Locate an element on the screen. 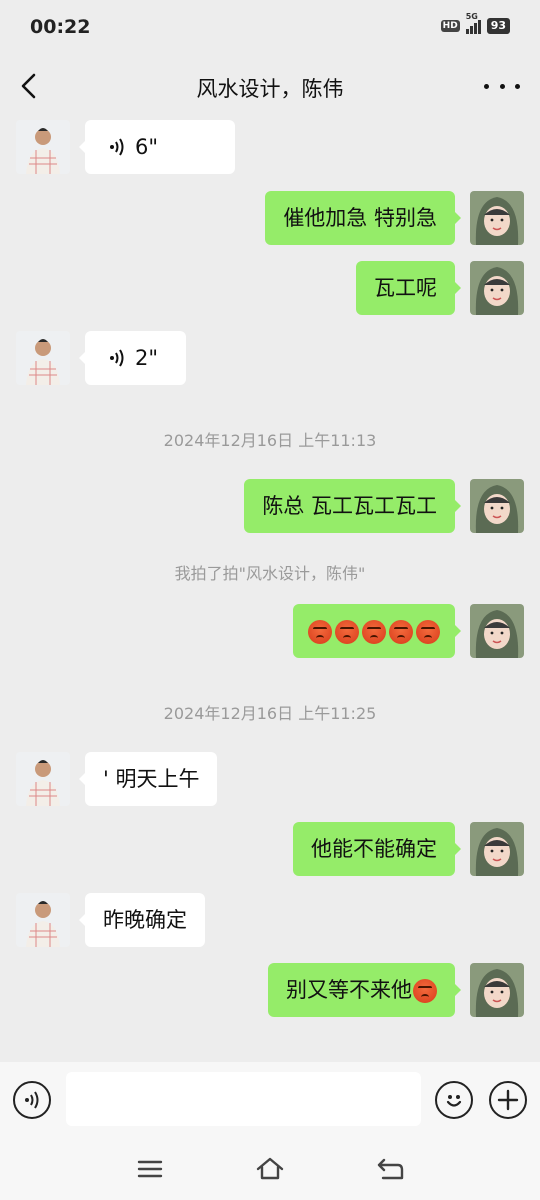 This screenshot has height=1200, width=540. voice-message: 6" is located at coordinates (157, 147).